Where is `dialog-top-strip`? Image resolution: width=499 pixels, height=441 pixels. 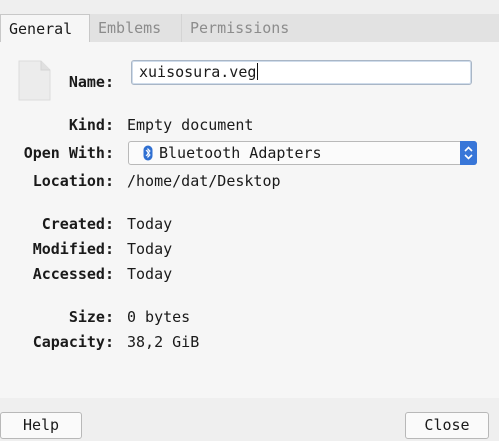
dialog-top-strip is located at coordinates (249, 6).